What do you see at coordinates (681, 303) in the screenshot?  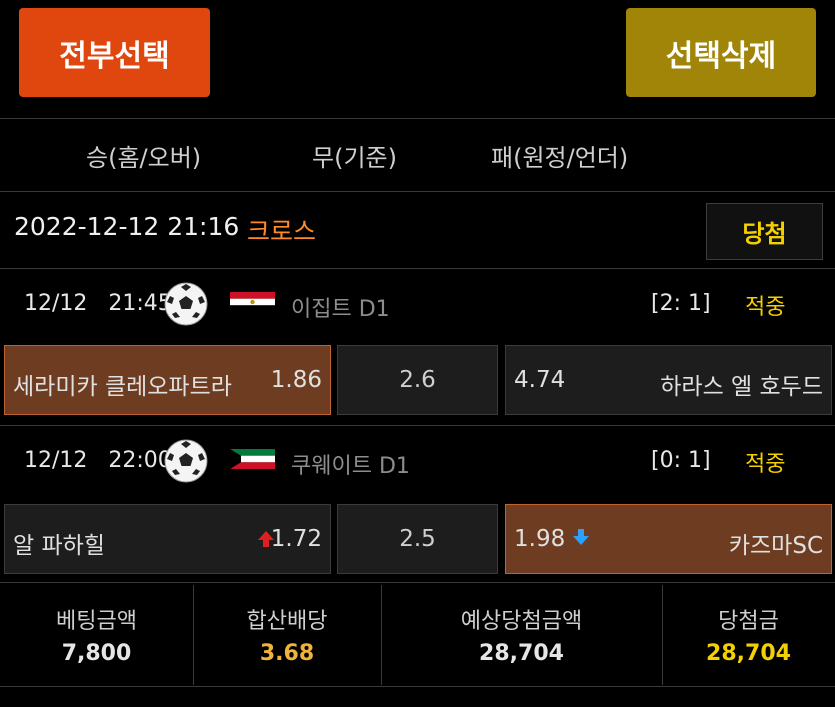 I see `match-score: [2: 1]` at bounding box center [681, 303].